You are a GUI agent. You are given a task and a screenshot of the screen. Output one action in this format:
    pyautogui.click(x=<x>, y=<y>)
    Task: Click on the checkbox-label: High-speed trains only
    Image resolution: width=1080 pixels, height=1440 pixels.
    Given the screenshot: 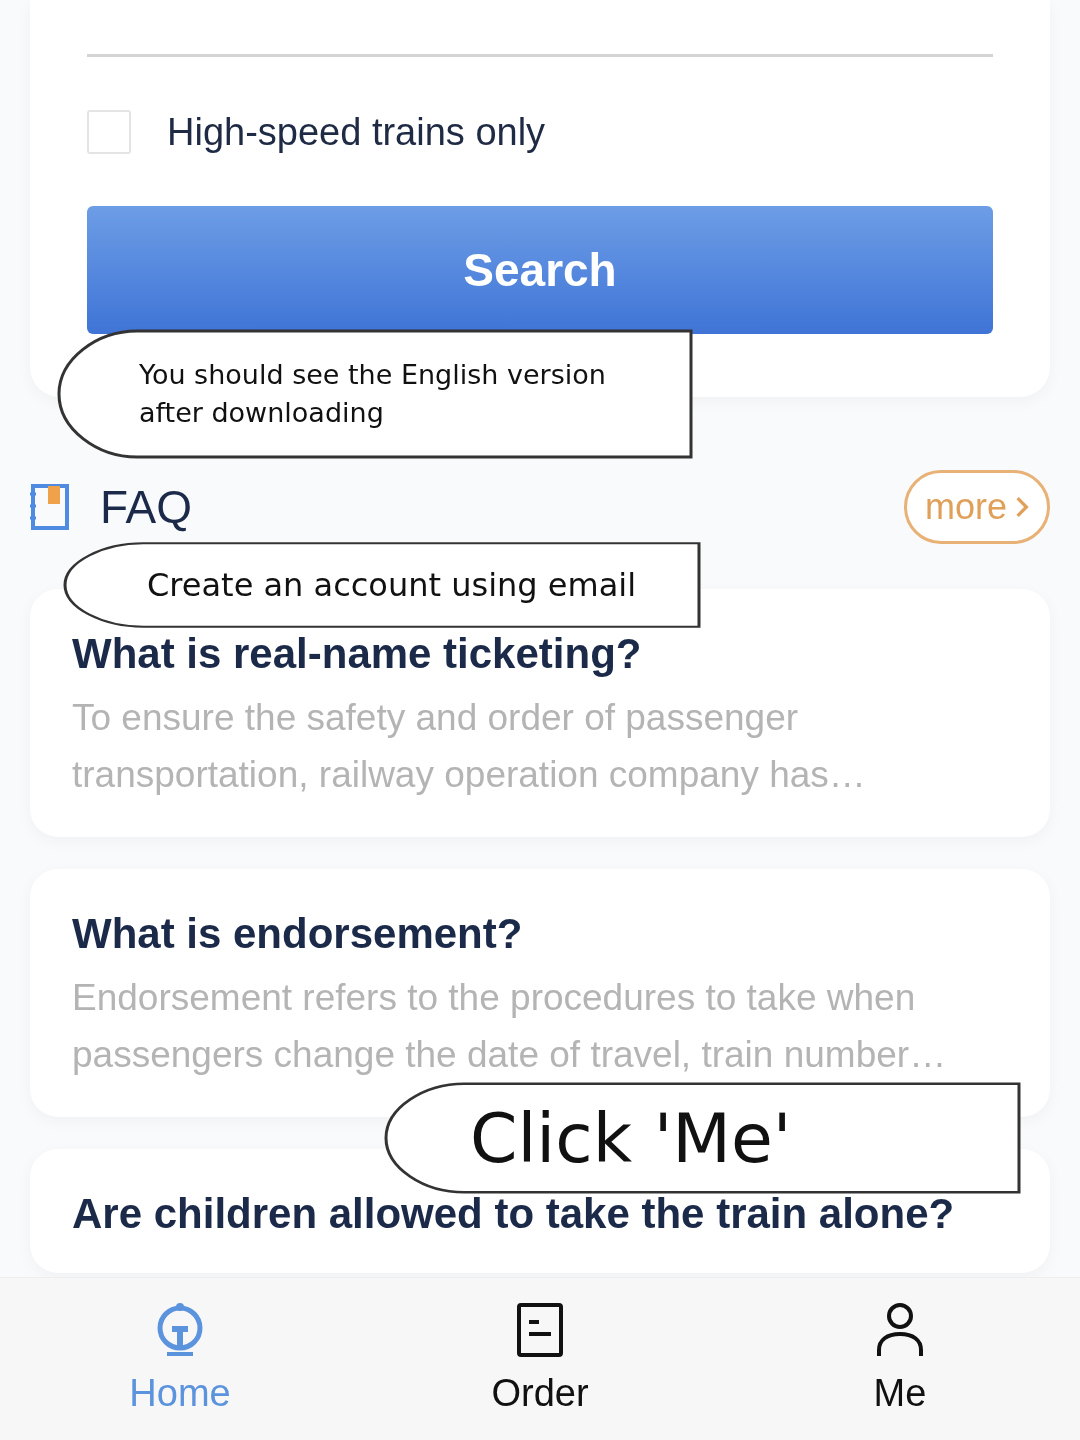 What is the action you would take?
    pyautogui.click(x=356, y=132)
    